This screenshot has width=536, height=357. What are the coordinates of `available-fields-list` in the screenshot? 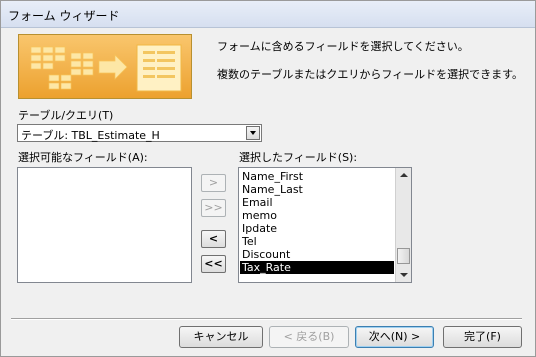 It's located at (104, 225).